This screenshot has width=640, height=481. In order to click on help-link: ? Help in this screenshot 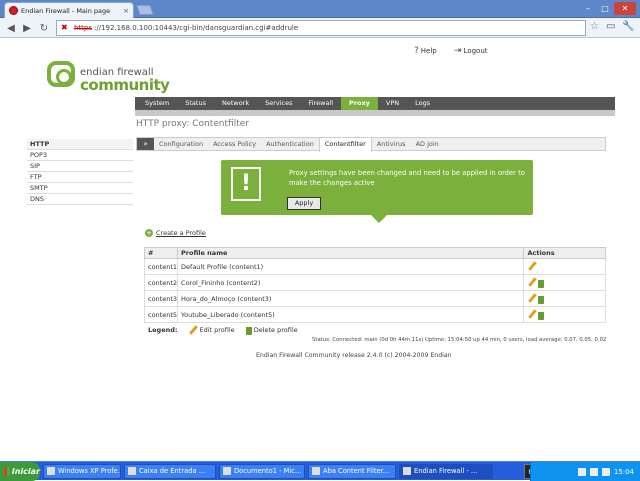, I will do `click(425, 51)`.